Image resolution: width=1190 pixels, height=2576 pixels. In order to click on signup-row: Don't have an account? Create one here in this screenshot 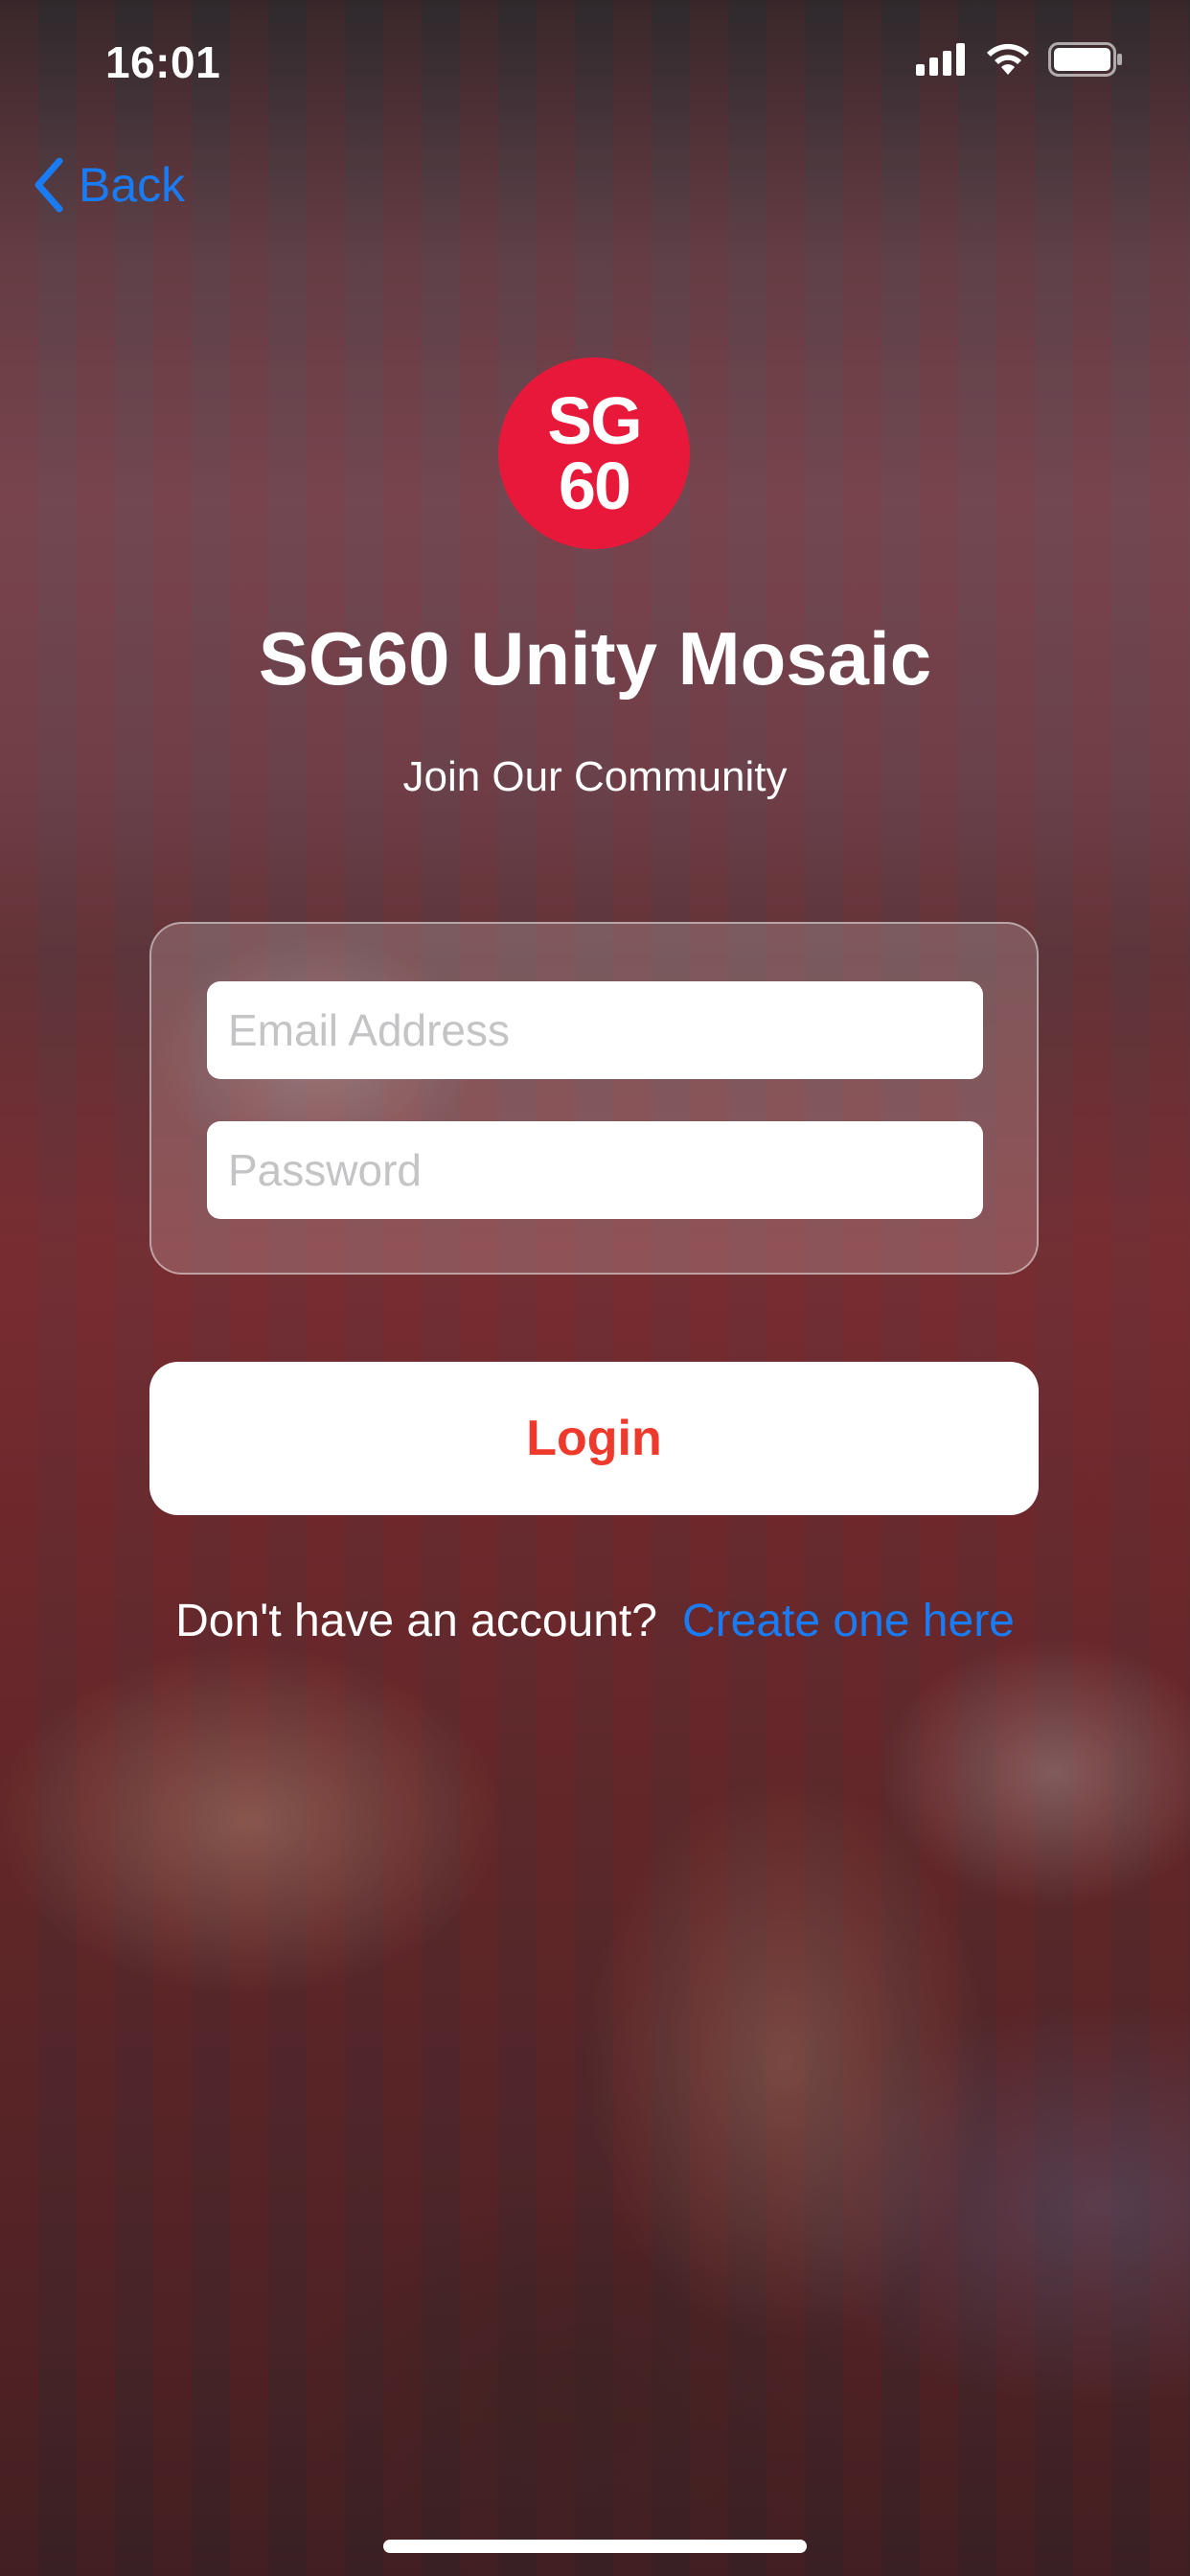, I will do `click(595, 1621)`.